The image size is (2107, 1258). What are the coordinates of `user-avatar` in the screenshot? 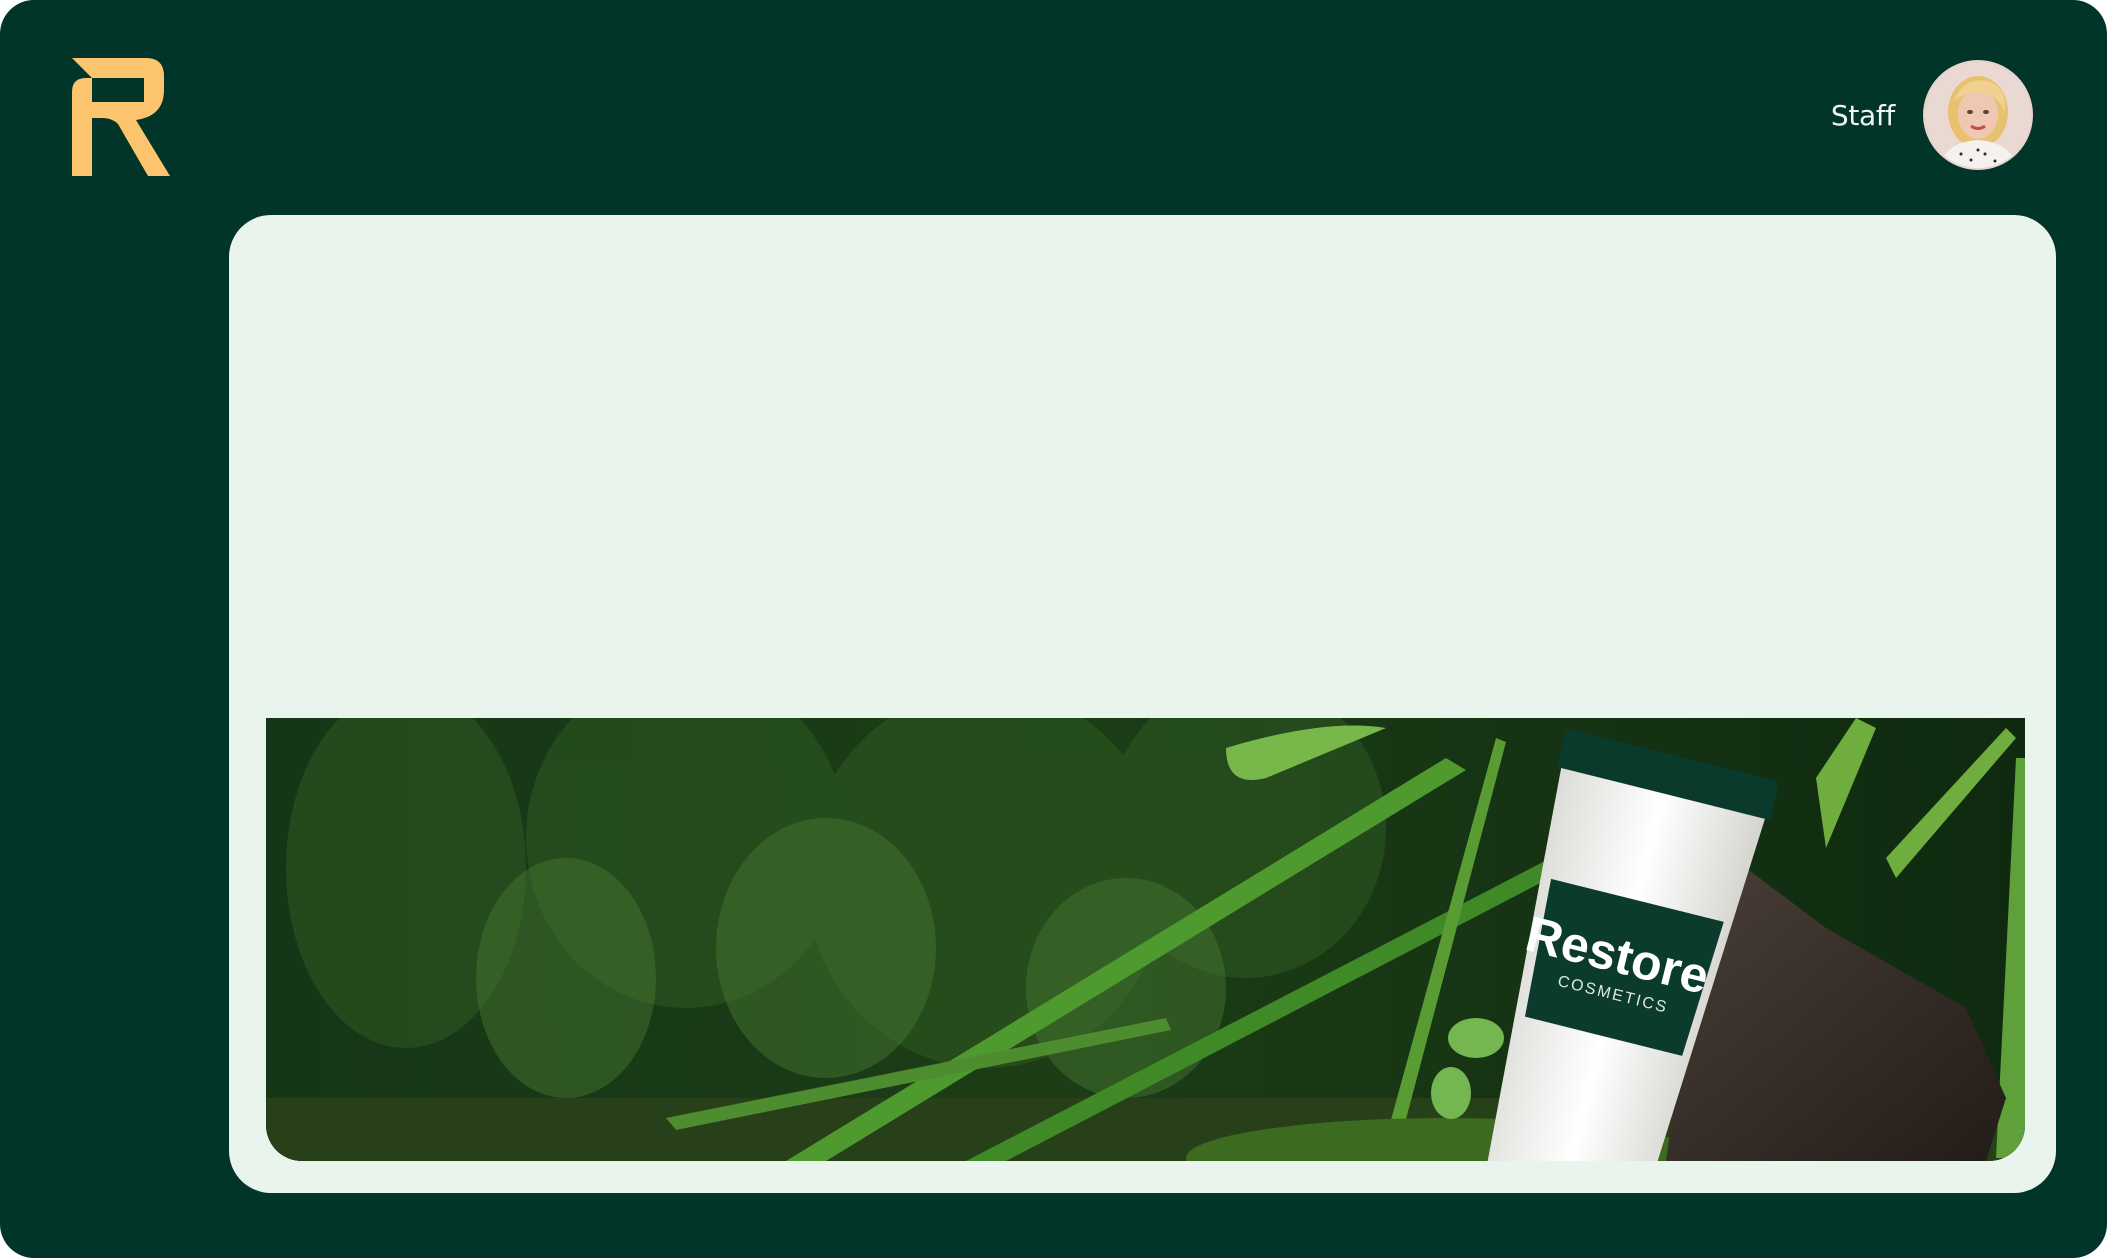 It's located at (1978, 115).